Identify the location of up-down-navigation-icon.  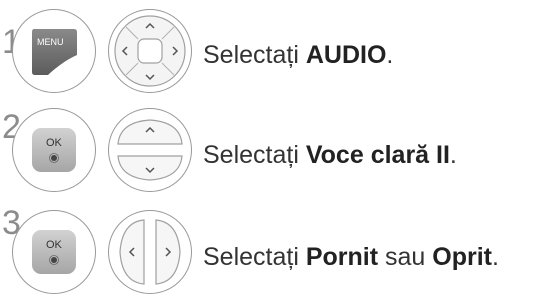
(150, 150).